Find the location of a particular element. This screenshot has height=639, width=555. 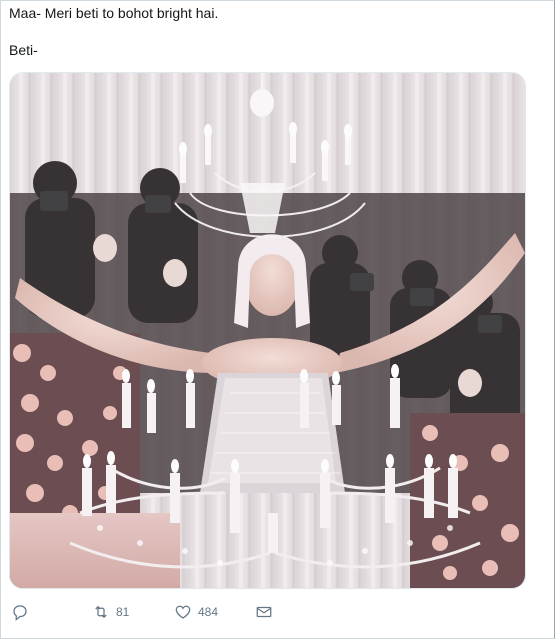

reply-button is located at coordinates (20, 612).